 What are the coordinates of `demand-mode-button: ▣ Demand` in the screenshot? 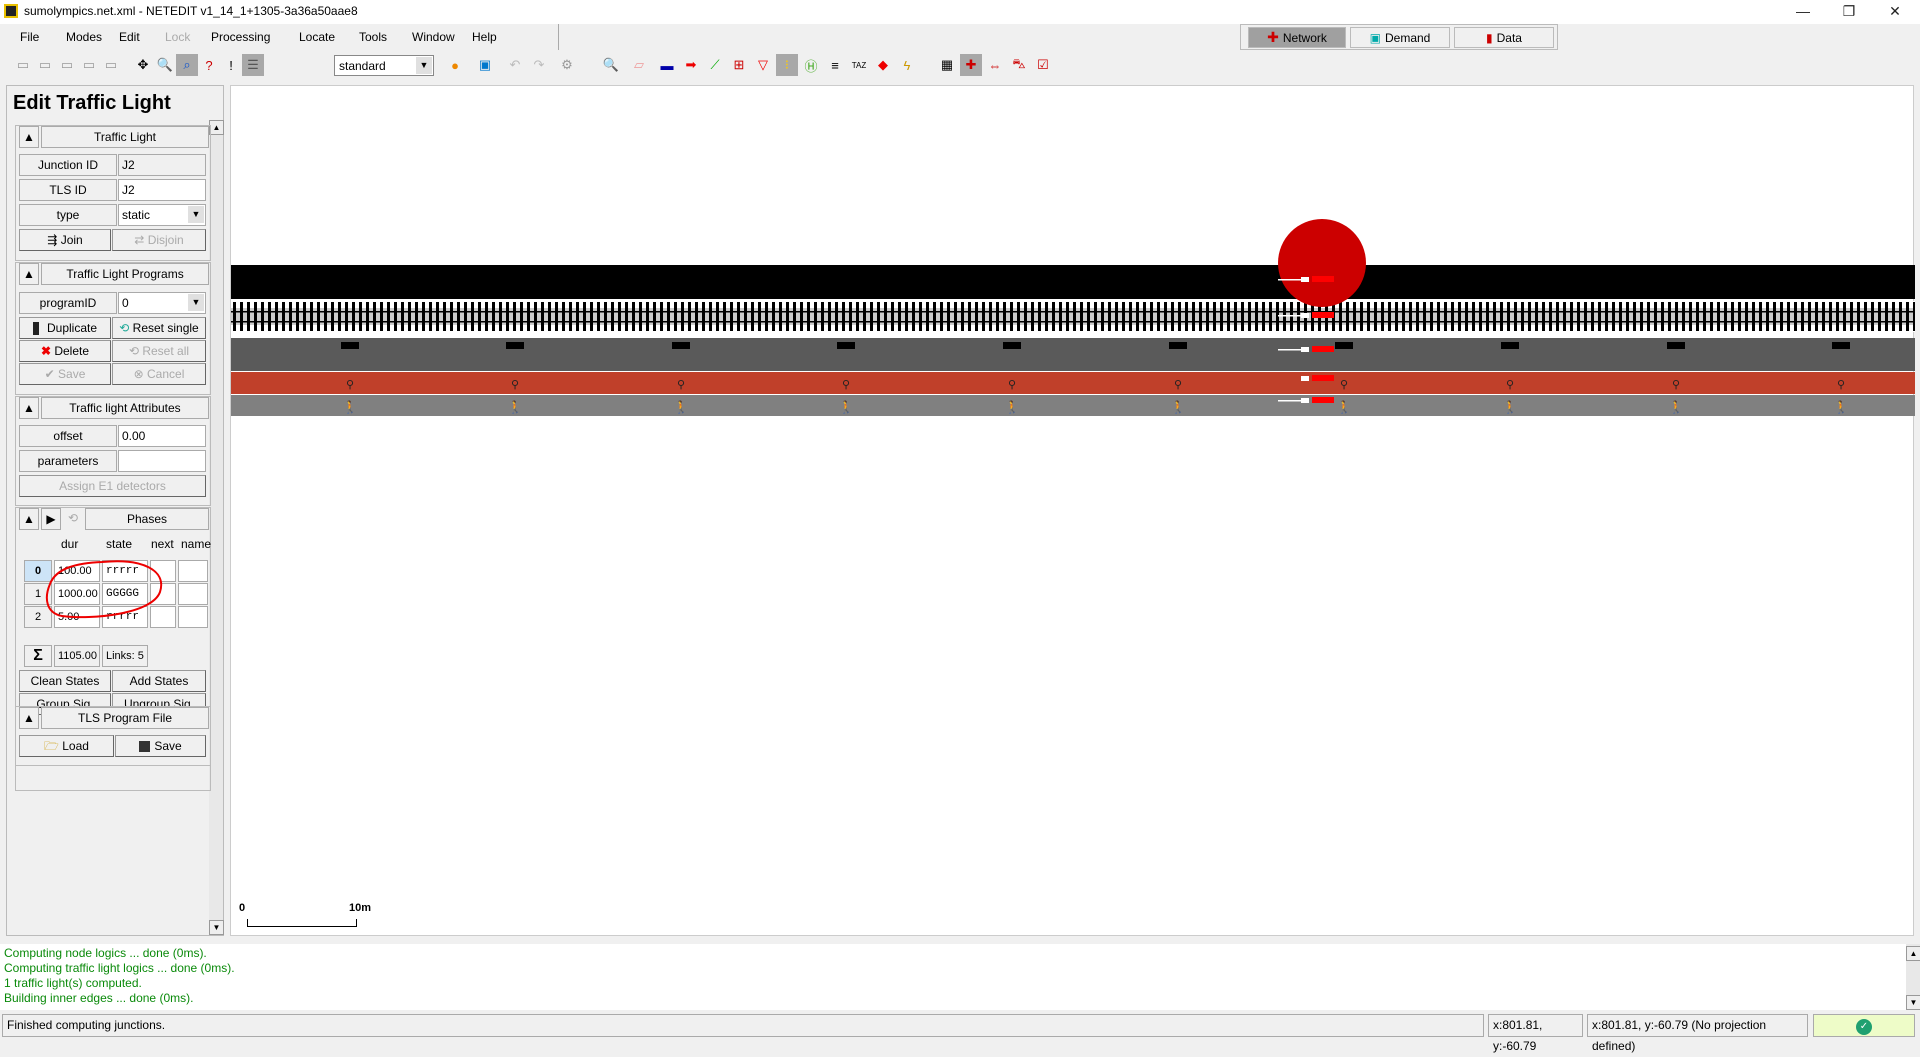 It's located at (1400, 37).